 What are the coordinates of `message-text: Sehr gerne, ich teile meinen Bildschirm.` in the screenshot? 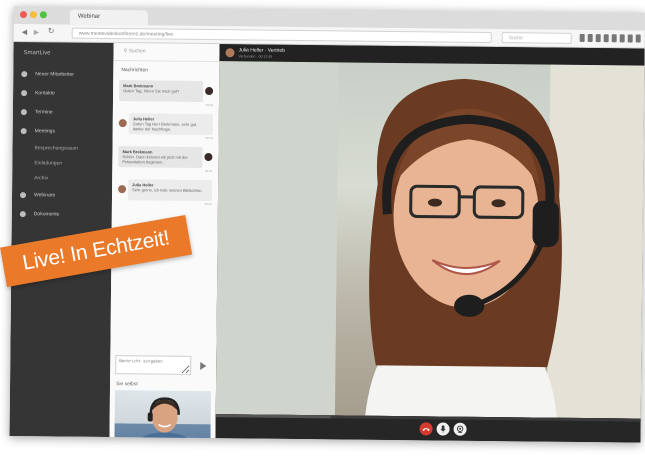 It's located at (167, 190).